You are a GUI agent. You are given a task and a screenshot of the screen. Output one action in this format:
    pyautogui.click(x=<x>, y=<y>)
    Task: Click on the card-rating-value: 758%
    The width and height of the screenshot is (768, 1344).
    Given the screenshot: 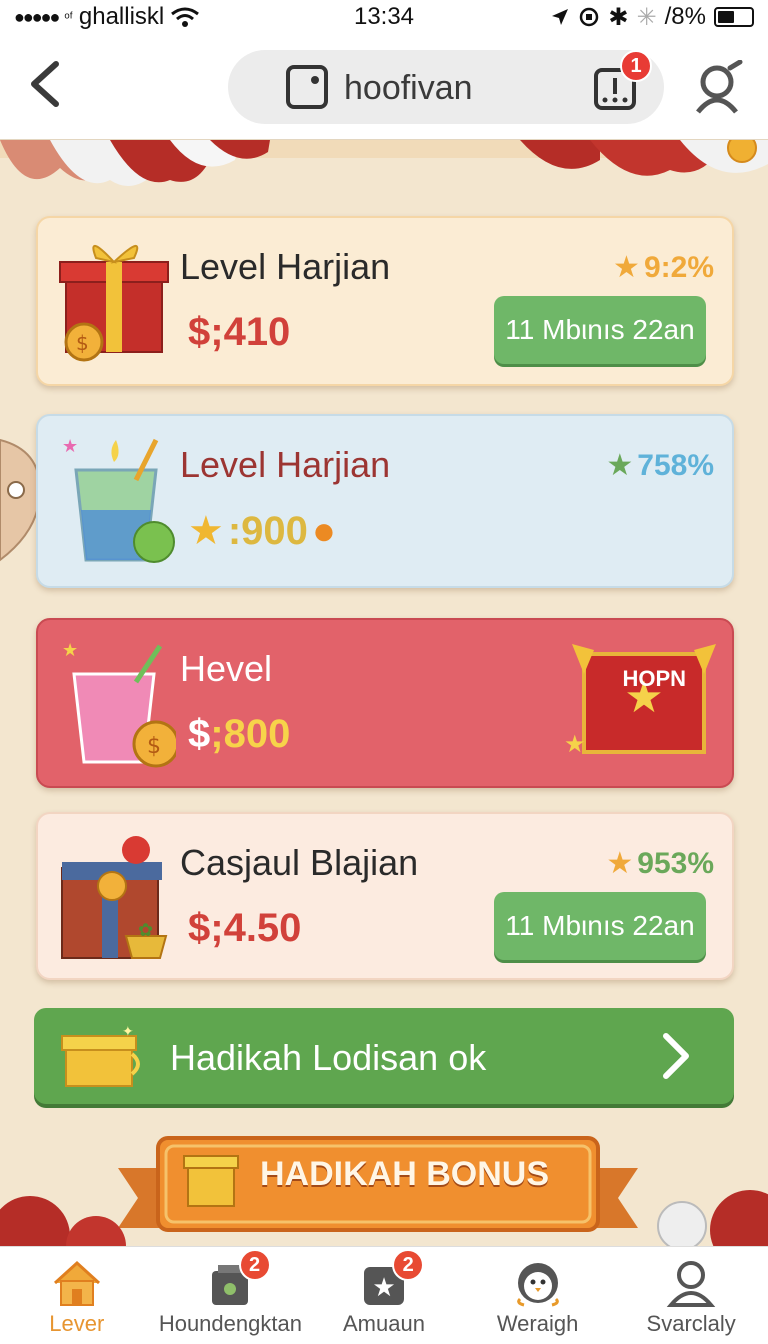 What is the action you would take?
    pyautogui.click(x=675, y=465)
    